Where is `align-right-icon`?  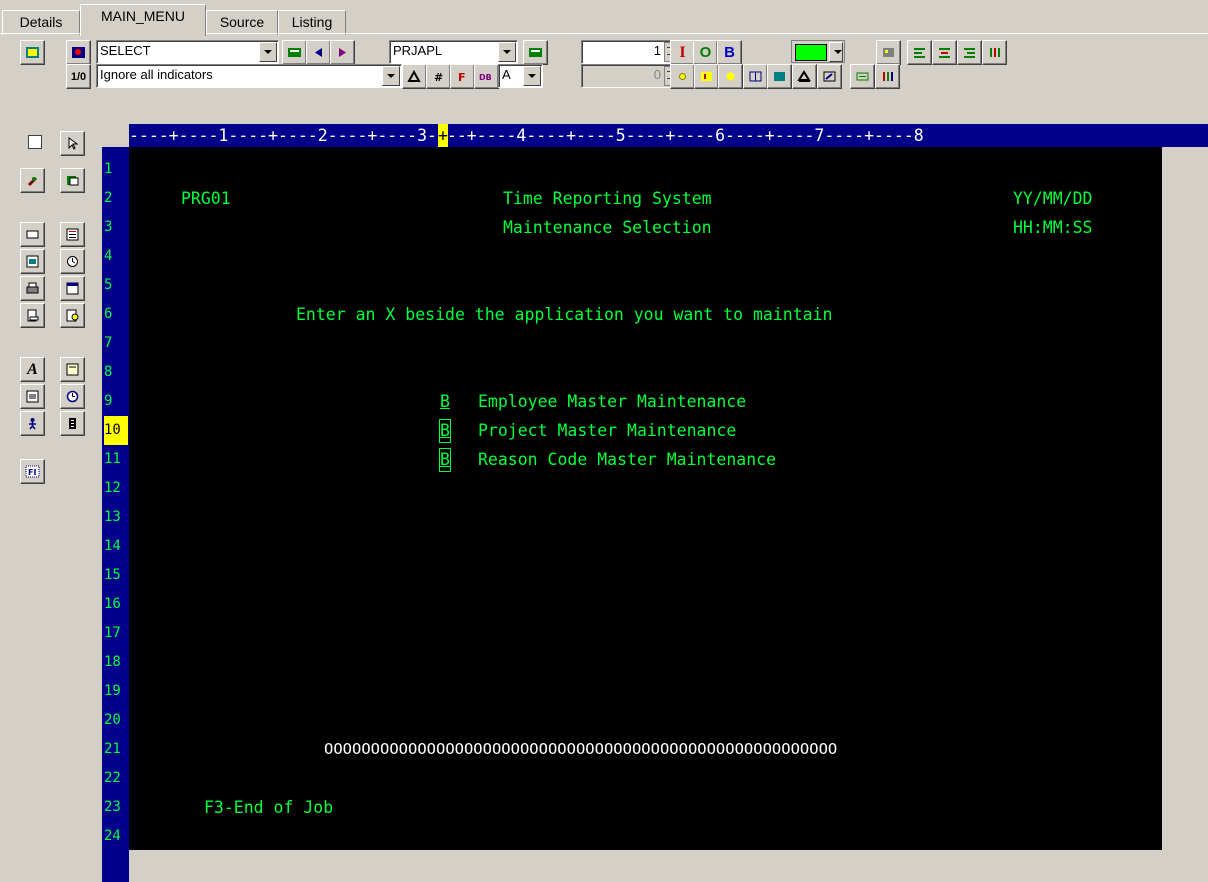
align-right-icon is located at coordinates (969, 52).